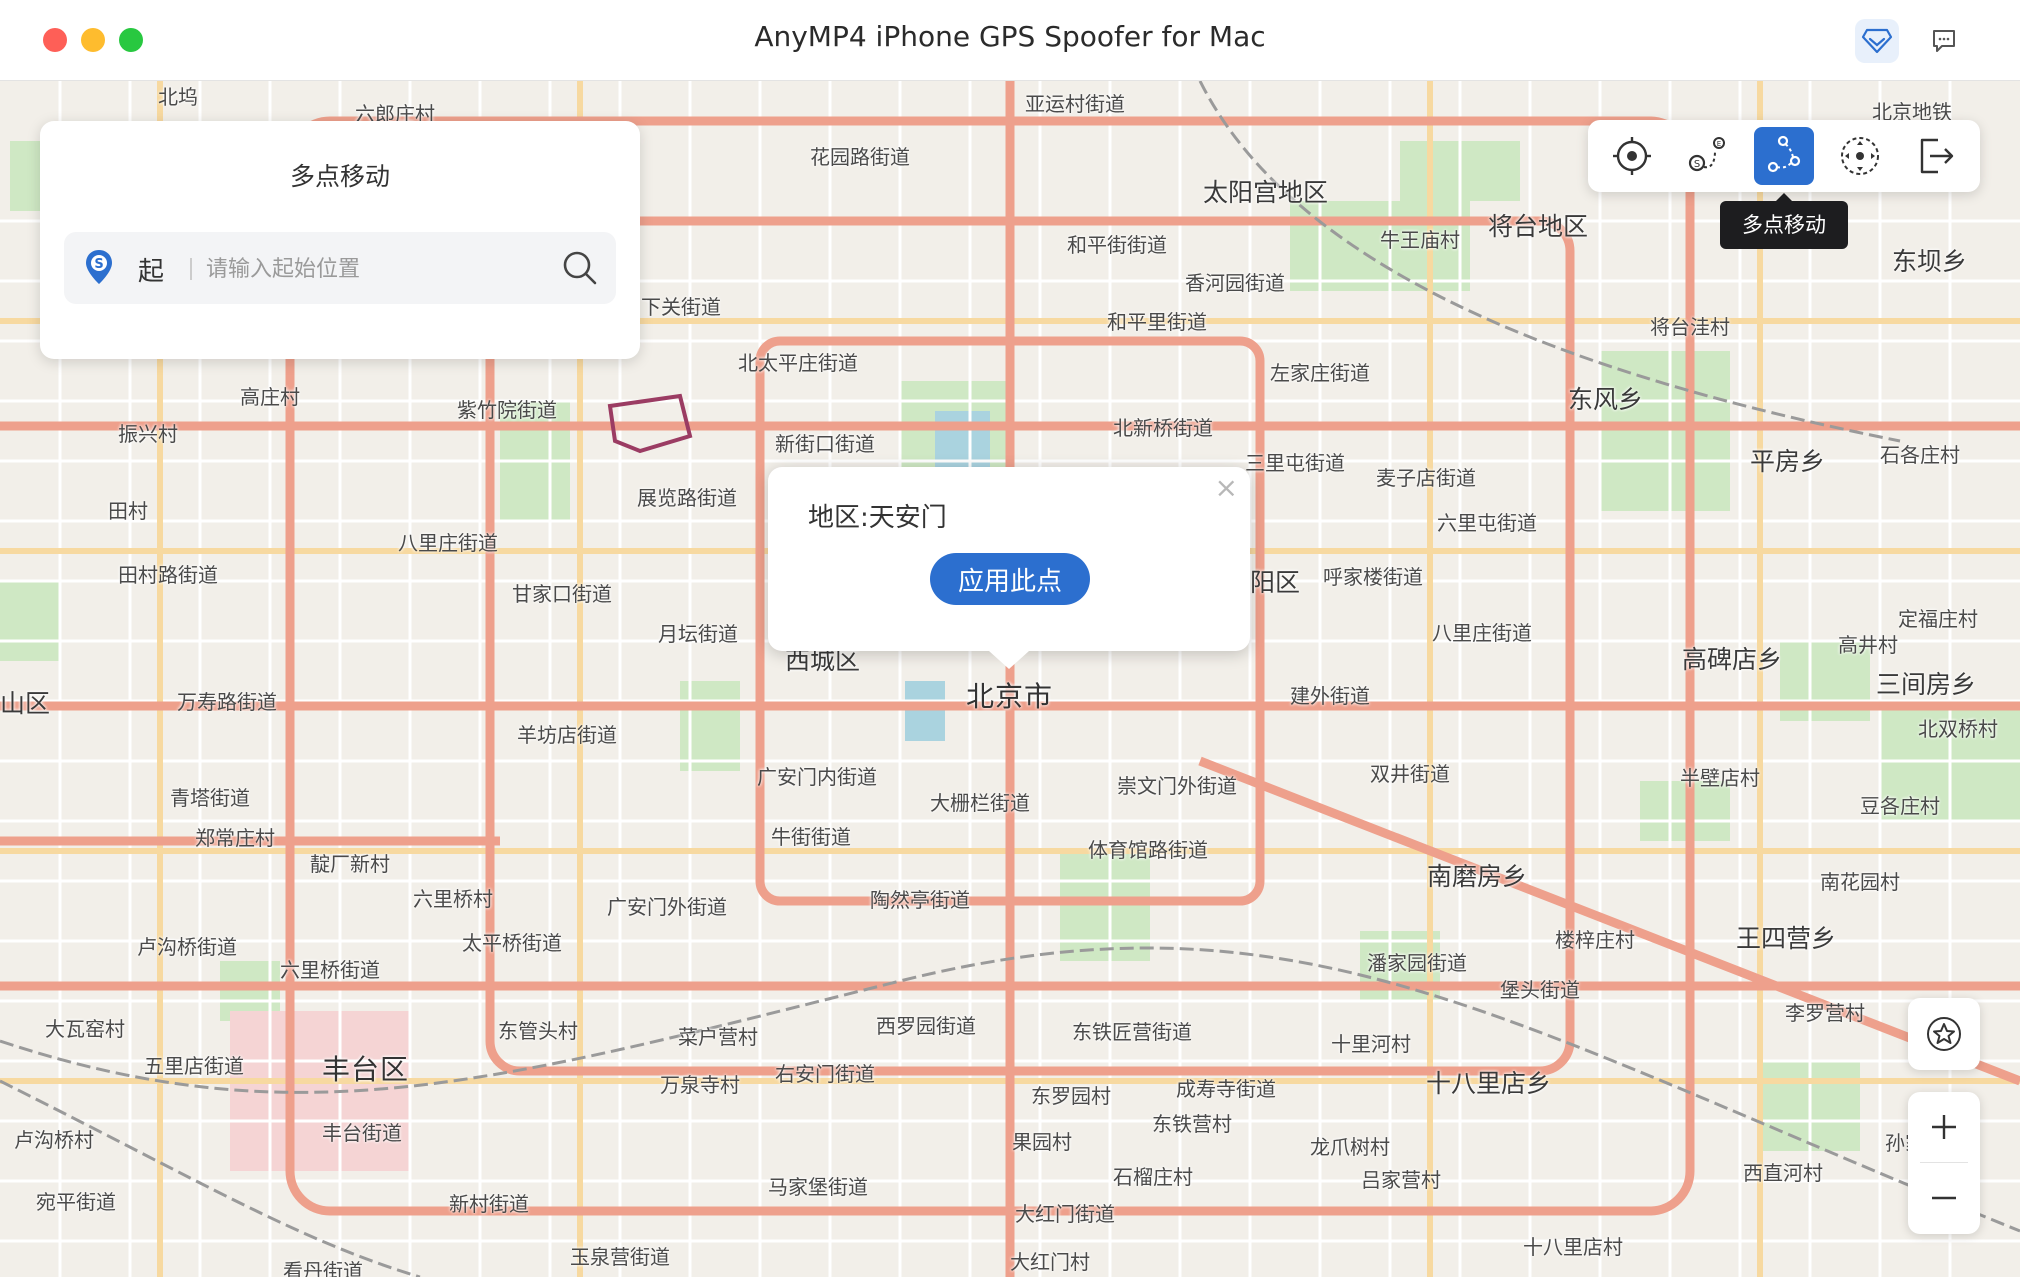  I want to click on joystick-icon, so click(1860, 156).